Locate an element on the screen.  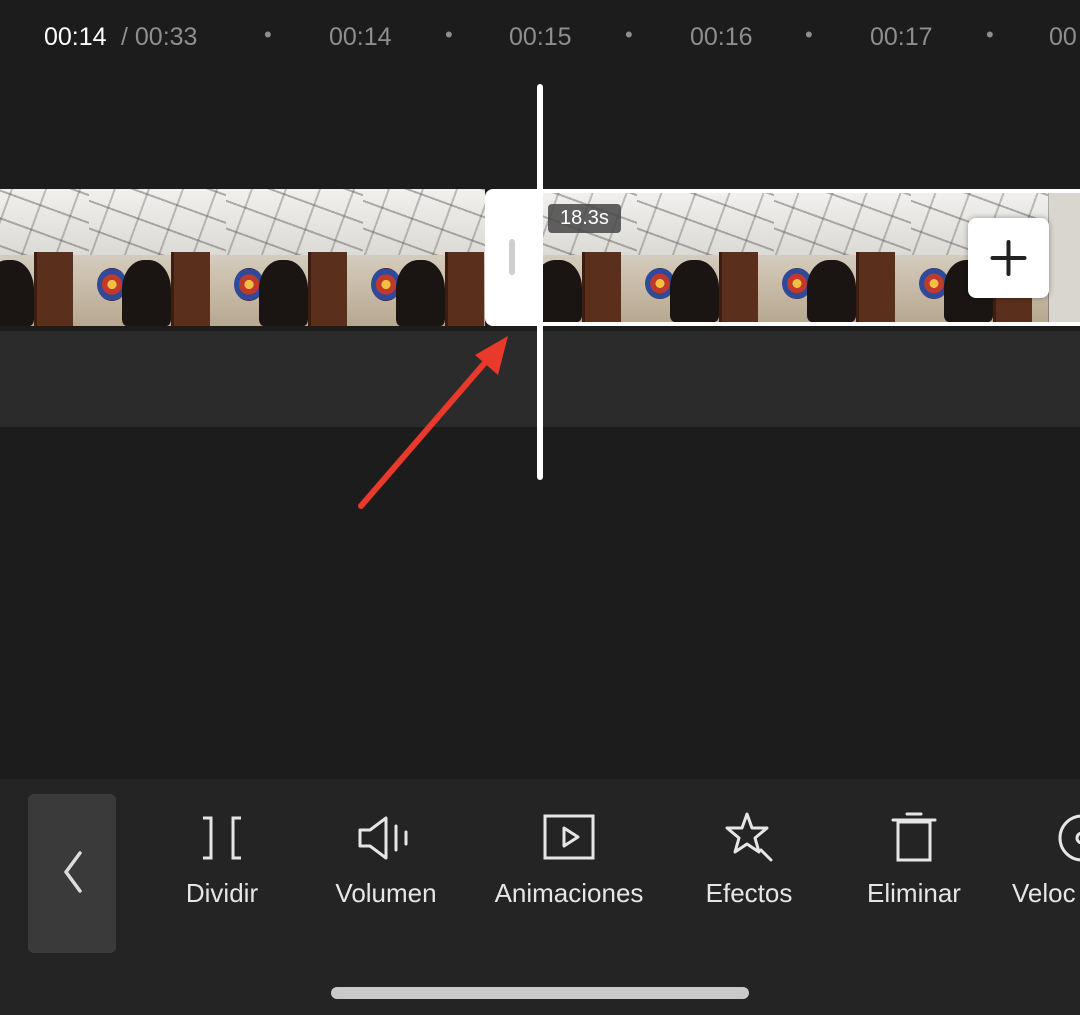
volume-icon is located at coordinates (383, 838).